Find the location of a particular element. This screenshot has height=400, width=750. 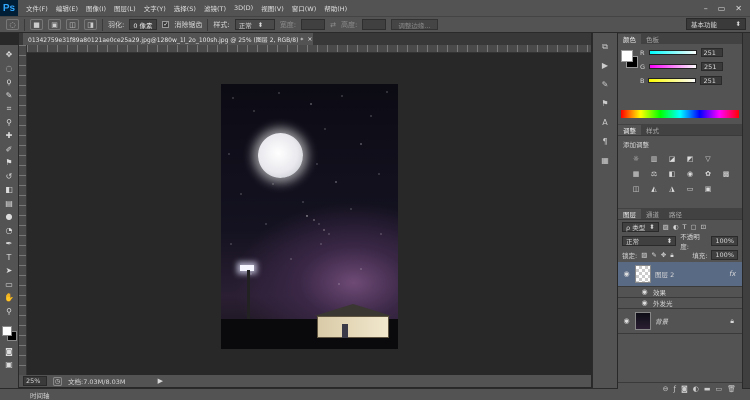

selective-color-icon: ▣ is located at coordinates (708, 189).